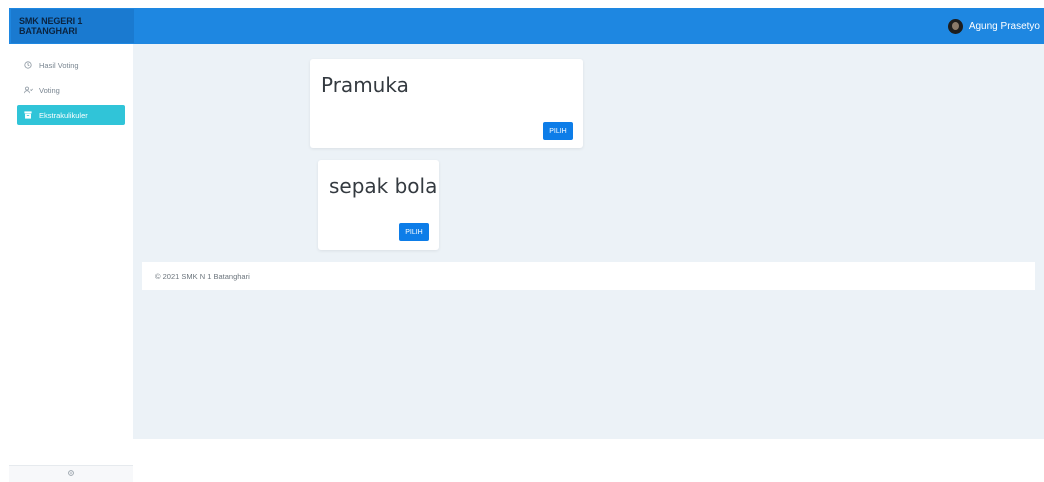  I want to click on avatar, so click(955, 26).